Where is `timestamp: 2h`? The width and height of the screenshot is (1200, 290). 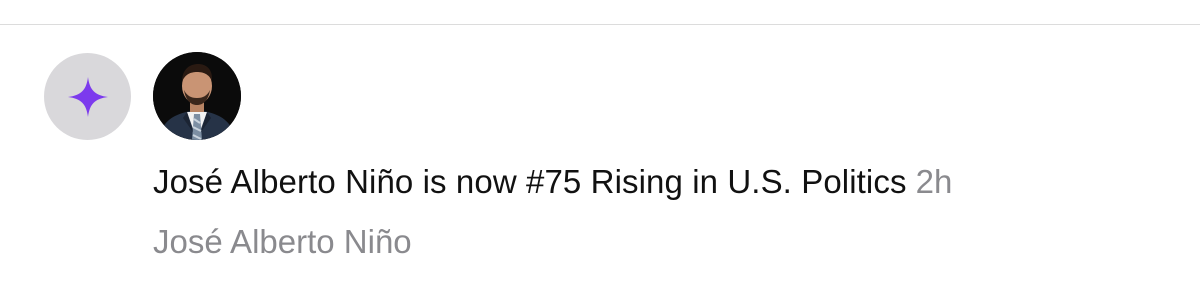
timestamp: 2h is located at coordinates (934, 181).